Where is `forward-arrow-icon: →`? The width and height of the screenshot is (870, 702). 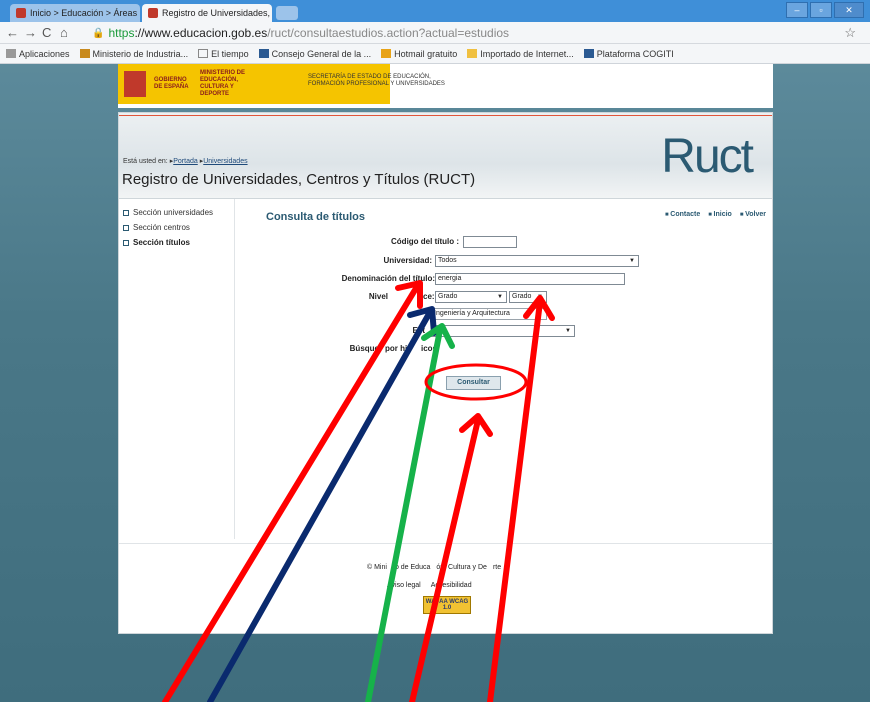 forward-arrow-icon: → is located at coordinates (30, 32).